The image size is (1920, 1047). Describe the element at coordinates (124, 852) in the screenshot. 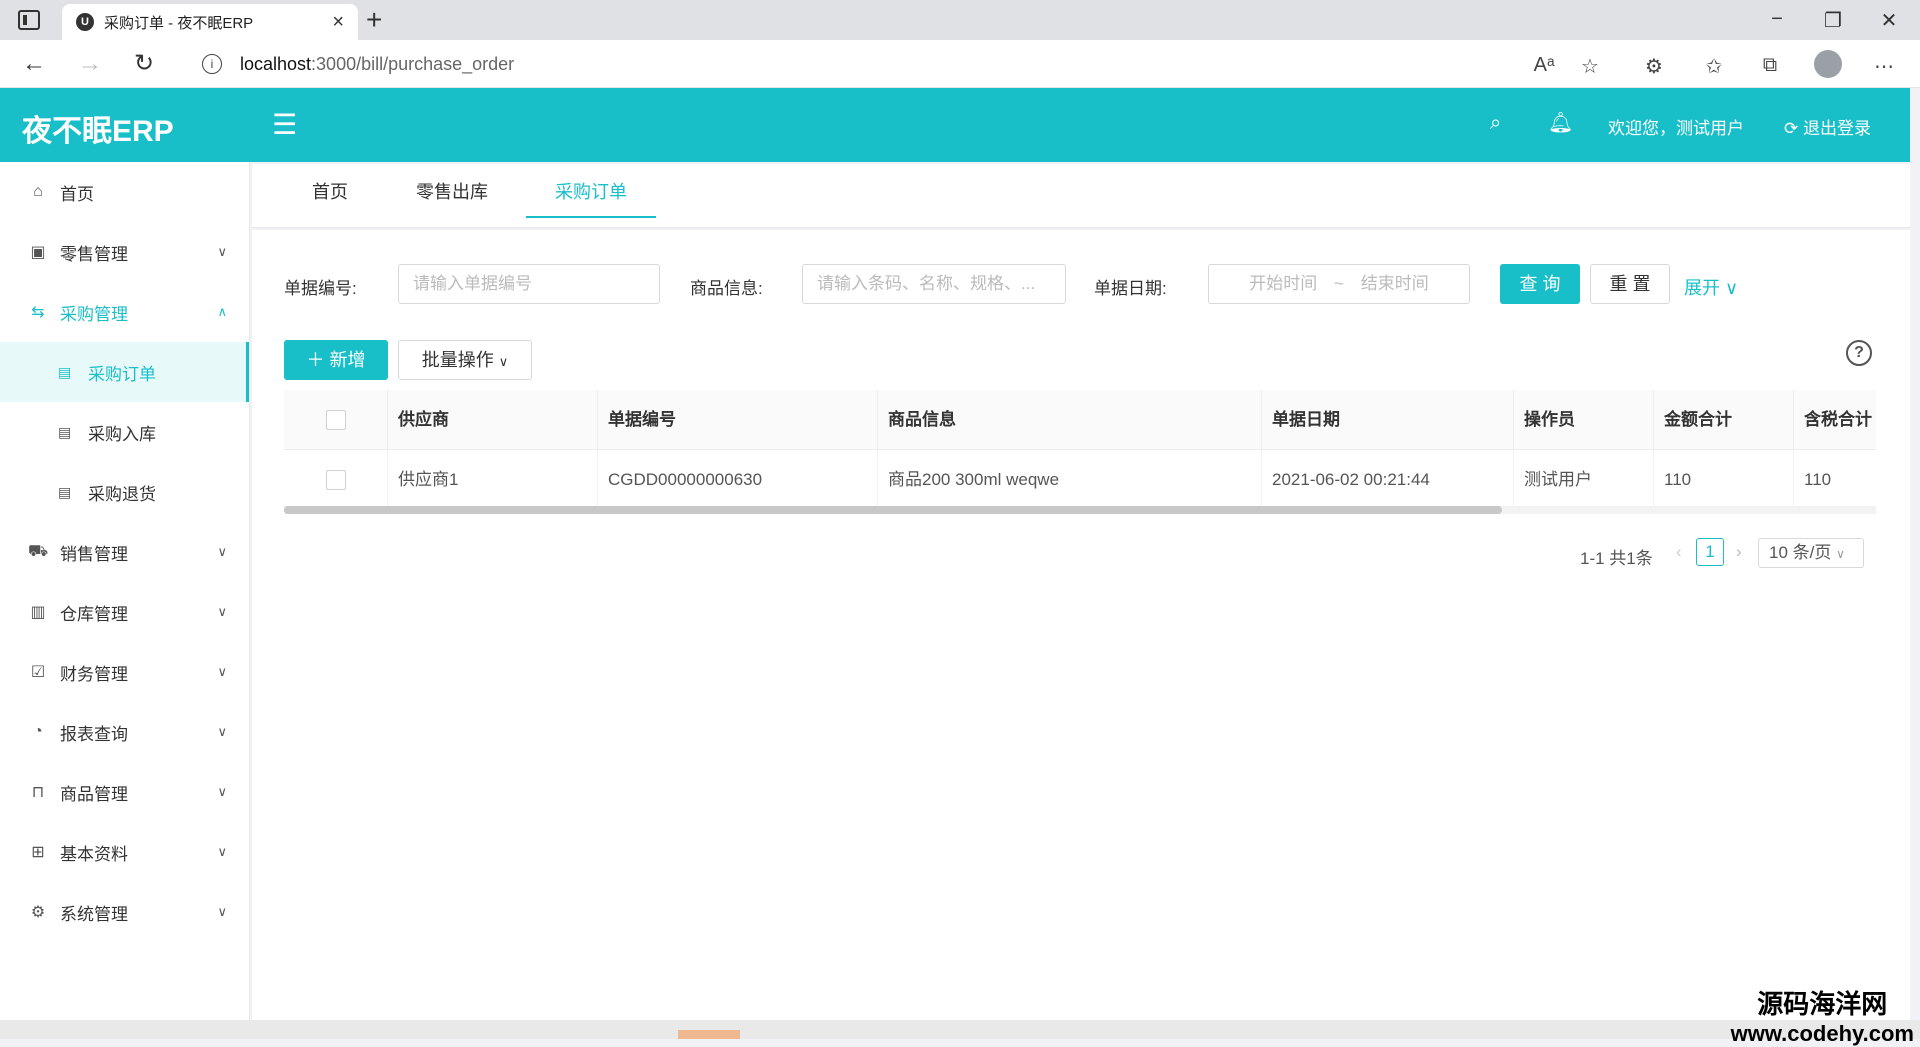

I see `sidebar-item-basic: ⊞ 基本资料 ∨` at that location.